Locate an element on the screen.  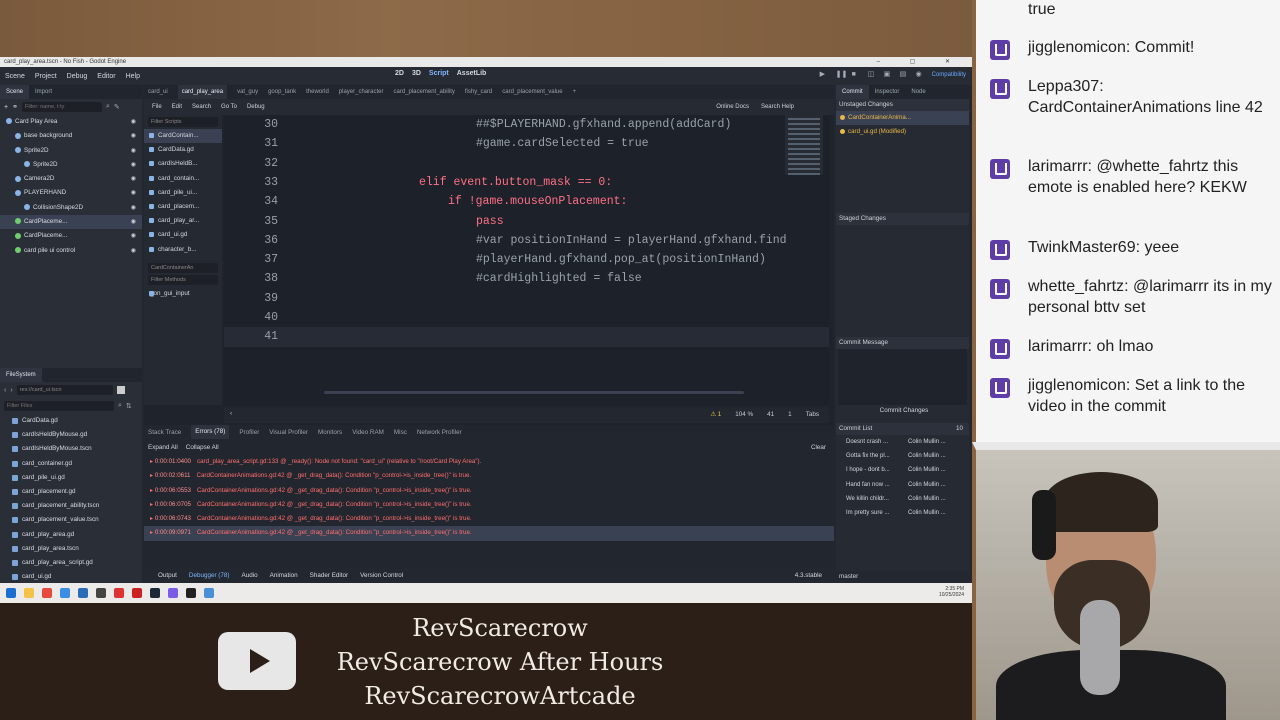
menu-edit: Edit is located at coordinates (177, 107).